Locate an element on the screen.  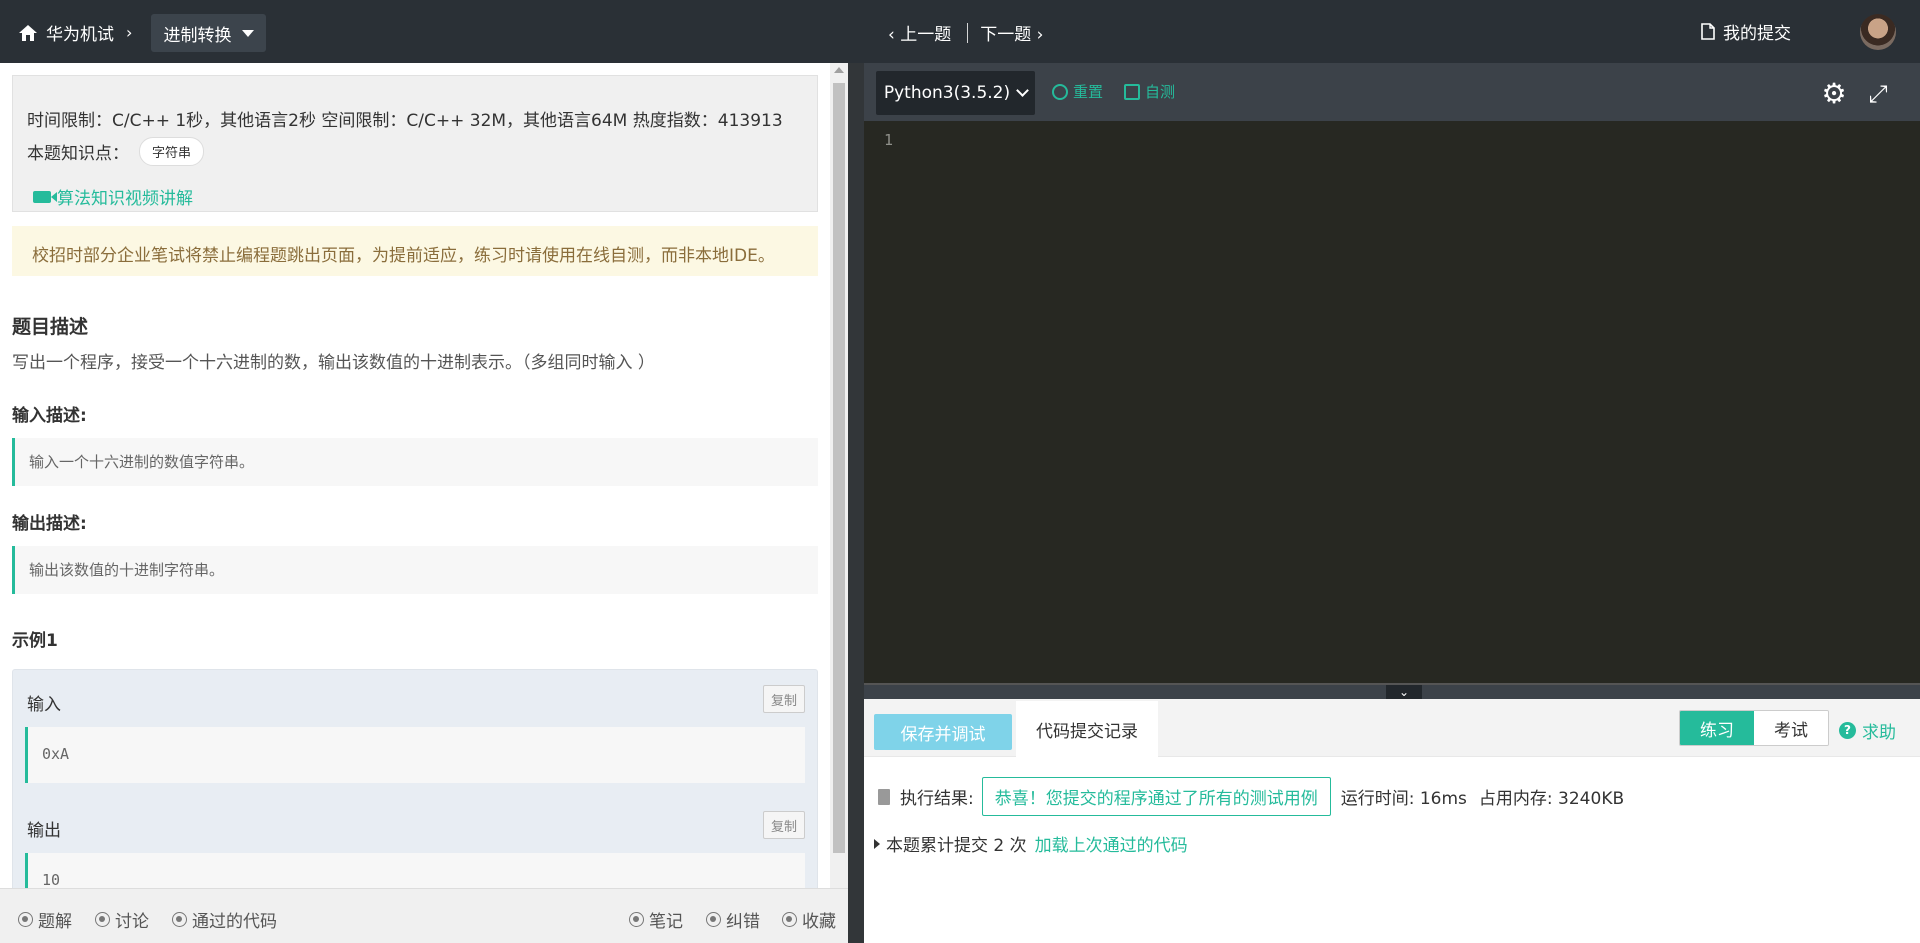
example-input-label: 输入 is located at coordinates (44, 705).